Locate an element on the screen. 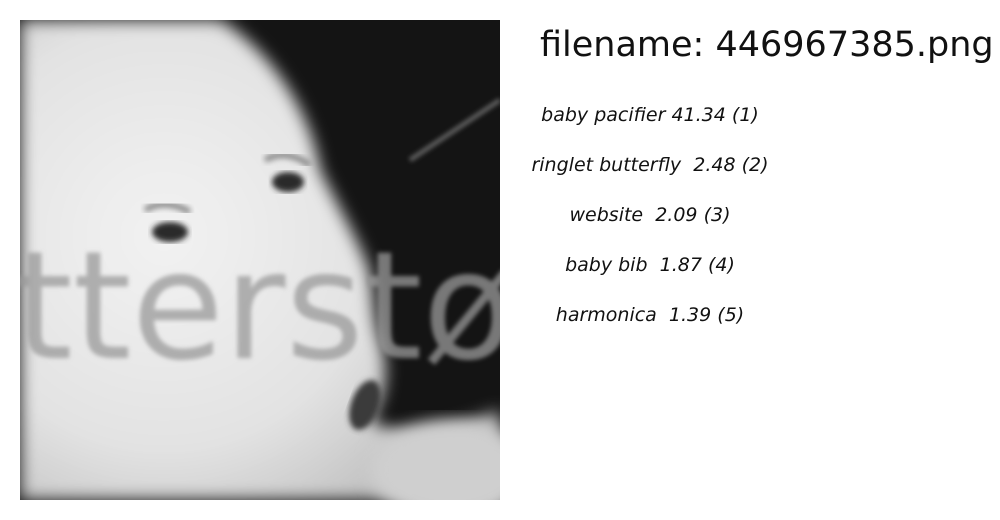 Image resolution: width=1000 pixels, height=520 pixels. prediction-rank: (5) is located at coordinates (731, 315).